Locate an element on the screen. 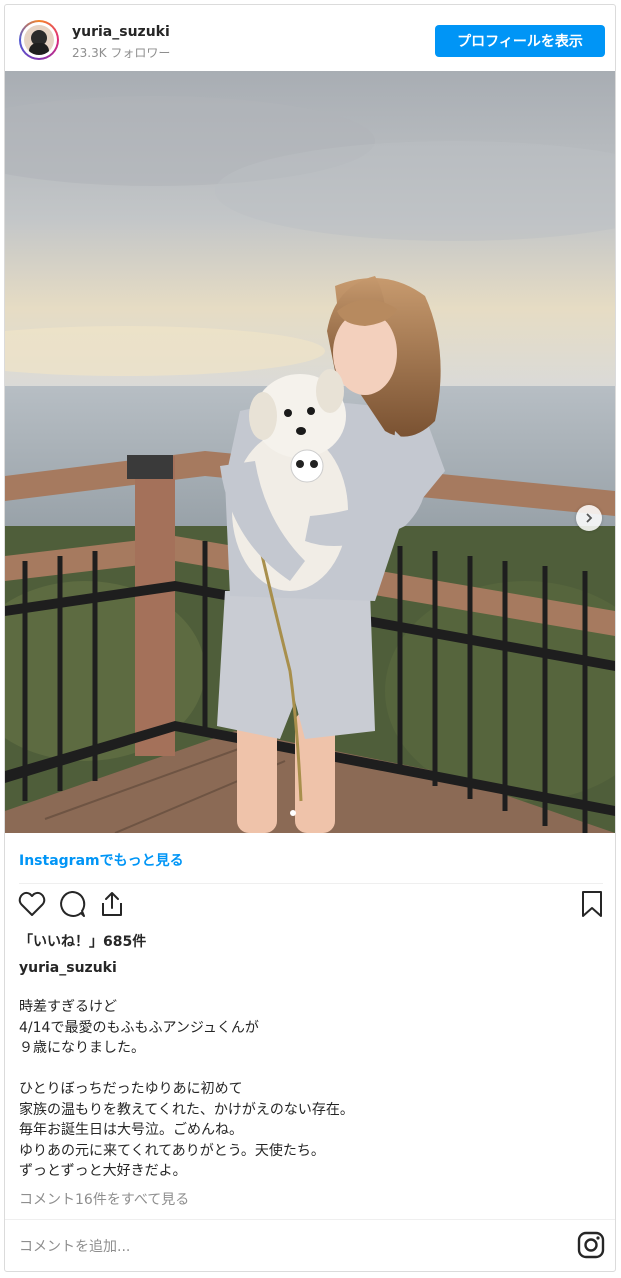 The width and height of the screenshot is (621, 1278). bookmark-icon is located at coordinates (592, 904).